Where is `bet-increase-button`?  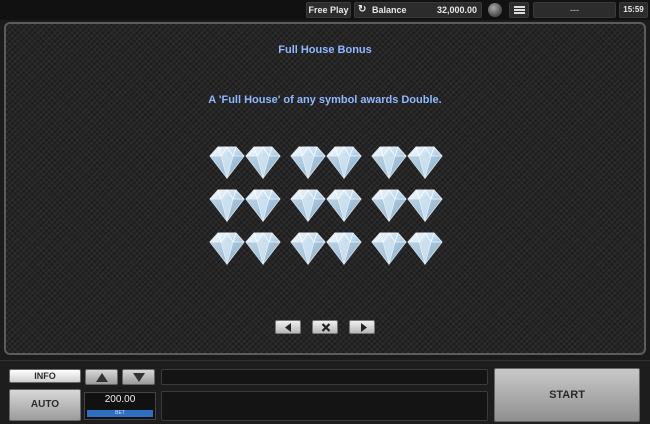
bet-increase-button is located at coordinates (101, 377).